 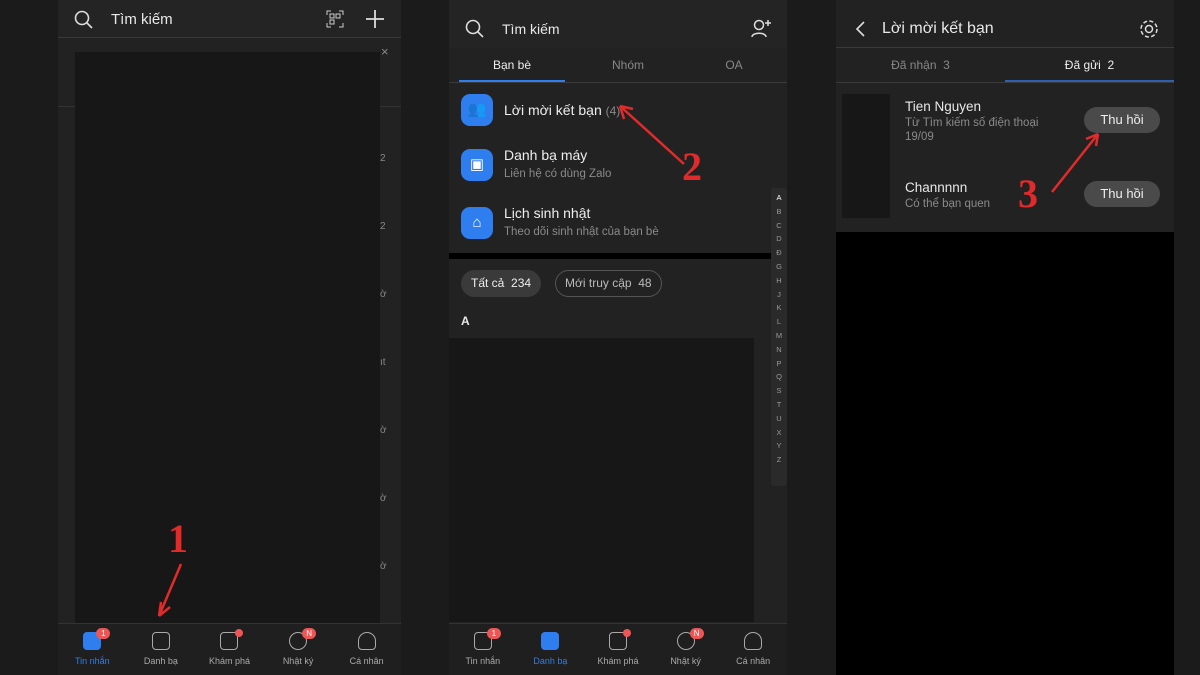 I want to click on item-subtitle: Theo dõi sinh nhật của bạn bè, so click(x=581, y=232).